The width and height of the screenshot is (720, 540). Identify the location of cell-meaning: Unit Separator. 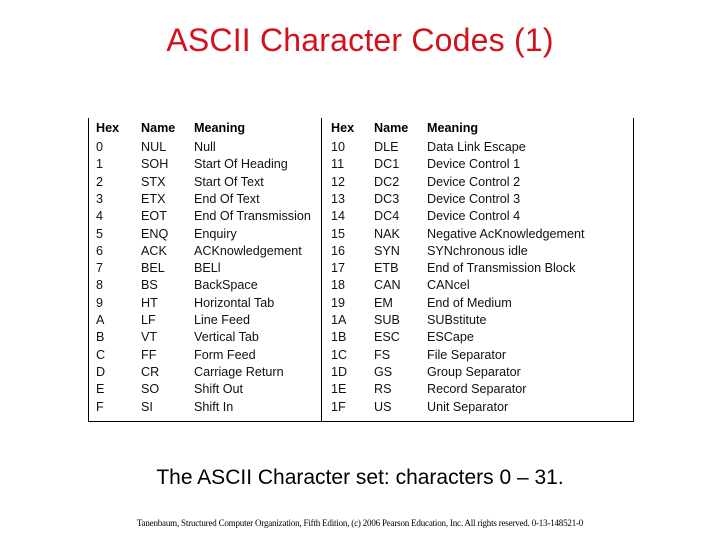
(468, 406).